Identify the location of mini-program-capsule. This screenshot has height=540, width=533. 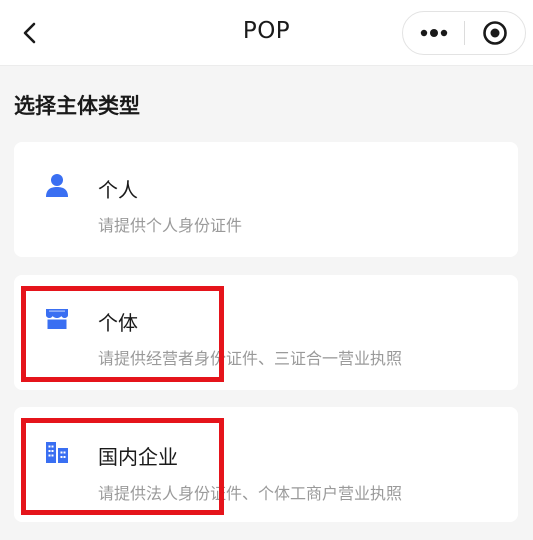
(464, 33).